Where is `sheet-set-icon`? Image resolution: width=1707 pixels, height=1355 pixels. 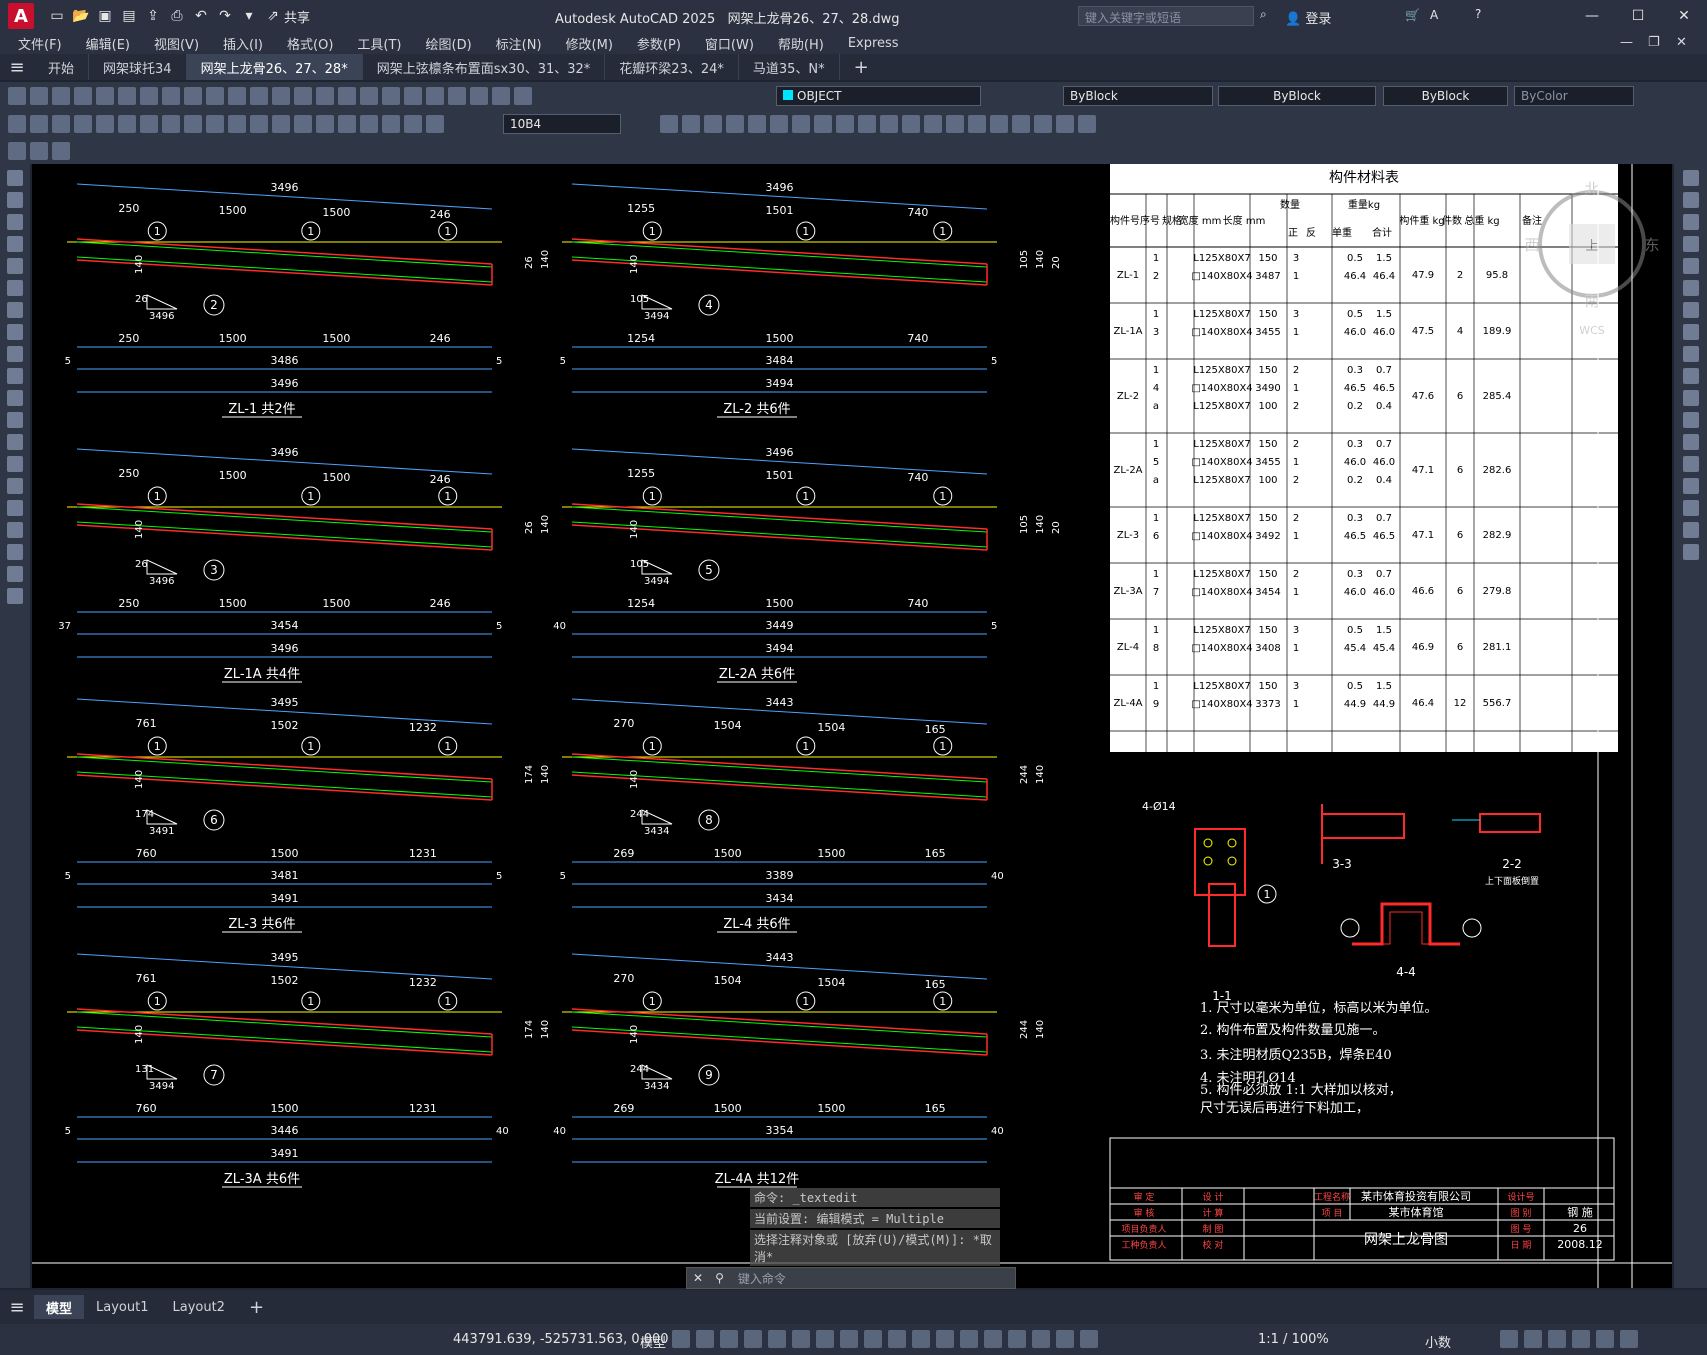 sheet-set-icon is located at coordinates (435, 96).